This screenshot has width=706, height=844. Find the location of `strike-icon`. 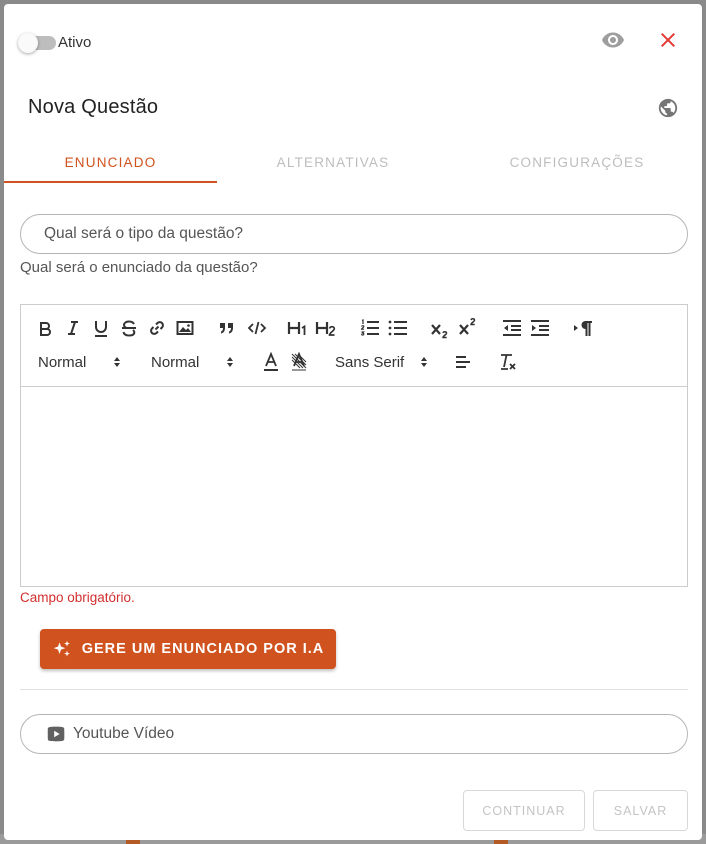

strike-icon is located at coordinates (129, 328).